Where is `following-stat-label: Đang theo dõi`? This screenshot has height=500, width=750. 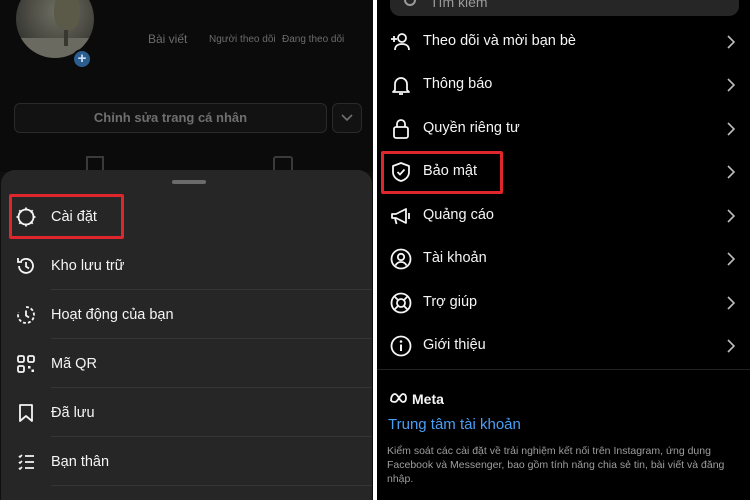
following-stat-label: Đang theo dõi is located at coordinates (313, 39).